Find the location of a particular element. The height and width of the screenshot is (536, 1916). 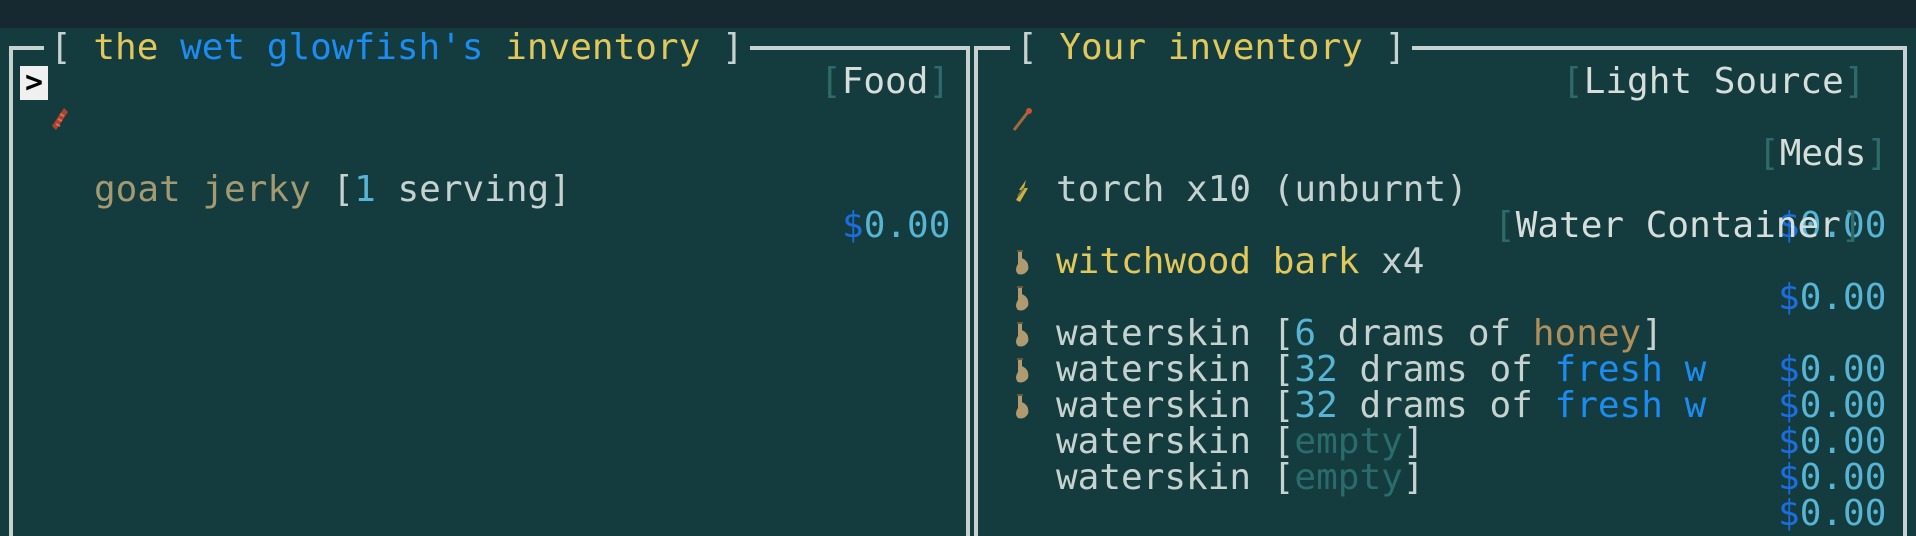

list-item: torch x10 (unburnt) $0.00 is located at coordinates (1450, 172).